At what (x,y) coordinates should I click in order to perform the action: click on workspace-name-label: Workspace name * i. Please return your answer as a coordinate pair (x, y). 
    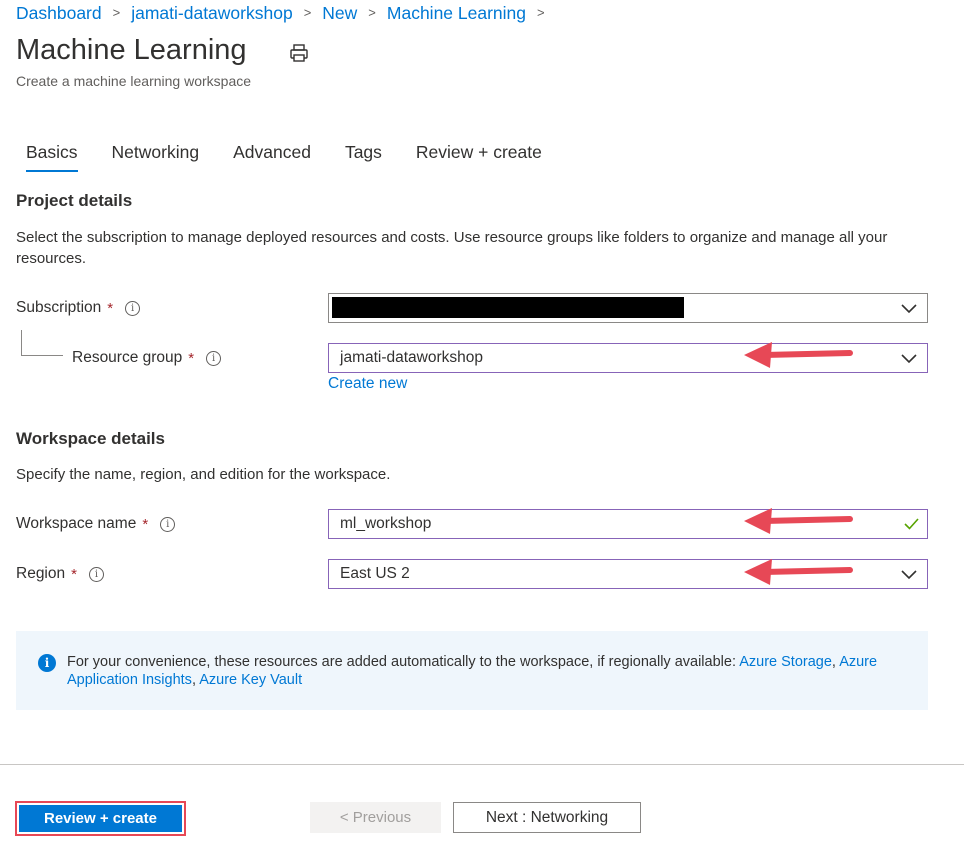
    Looking at the image, I should click on (96, 524).